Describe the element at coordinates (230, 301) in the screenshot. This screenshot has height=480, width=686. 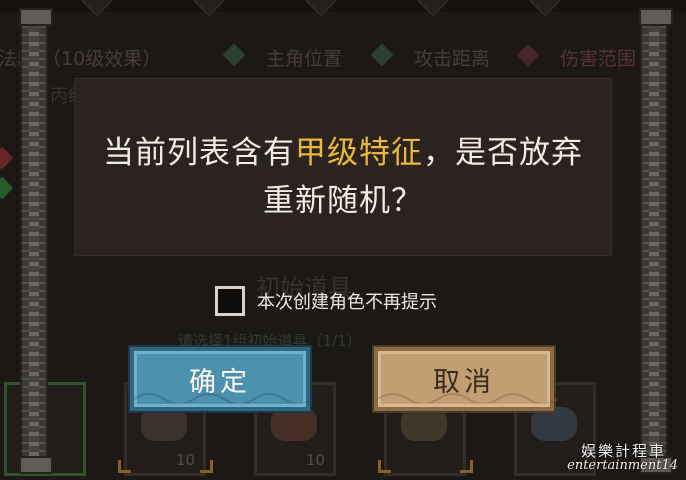
I see `dont-remind-checkbox` at that location.